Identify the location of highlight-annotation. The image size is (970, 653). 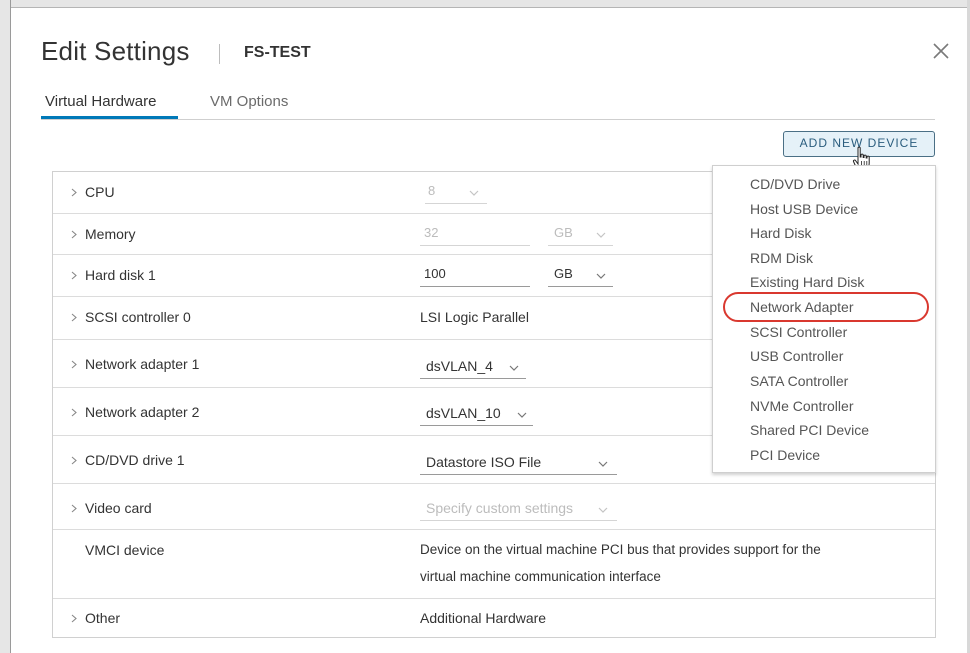
(826, 307).